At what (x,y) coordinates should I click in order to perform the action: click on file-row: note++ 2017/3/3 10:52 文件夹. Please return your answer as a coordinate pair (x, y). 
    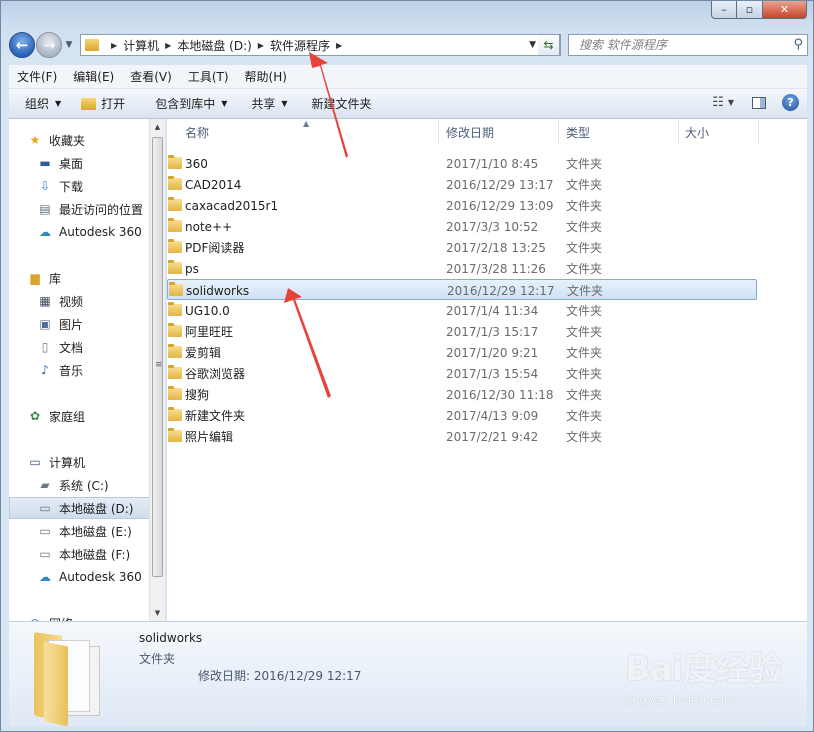
    Looking at the image, I should click on (462, 226).